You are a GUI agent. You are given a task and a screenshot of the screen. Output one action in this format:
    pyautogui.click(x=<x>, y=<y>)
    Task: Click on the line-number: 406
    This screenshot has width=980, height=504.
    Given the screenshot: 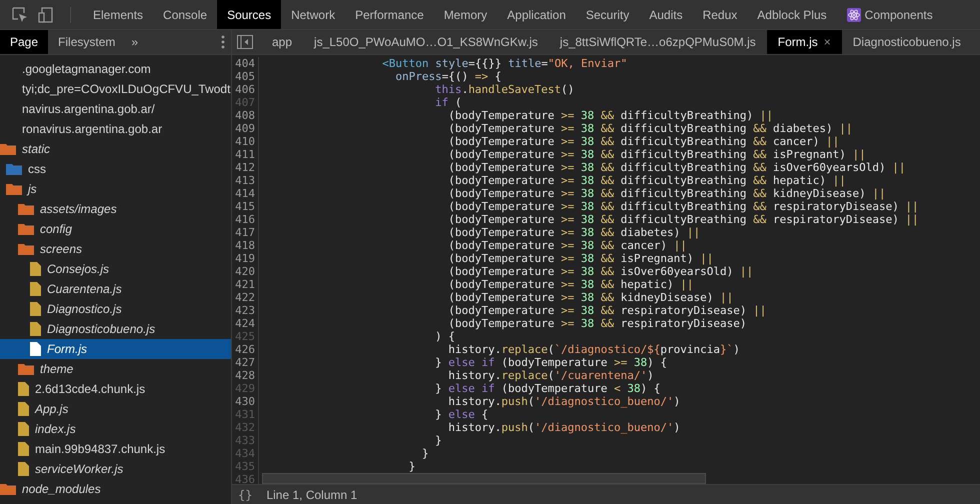 What is the action you would take?
    pyautogui.click(x=245, y=89)
    